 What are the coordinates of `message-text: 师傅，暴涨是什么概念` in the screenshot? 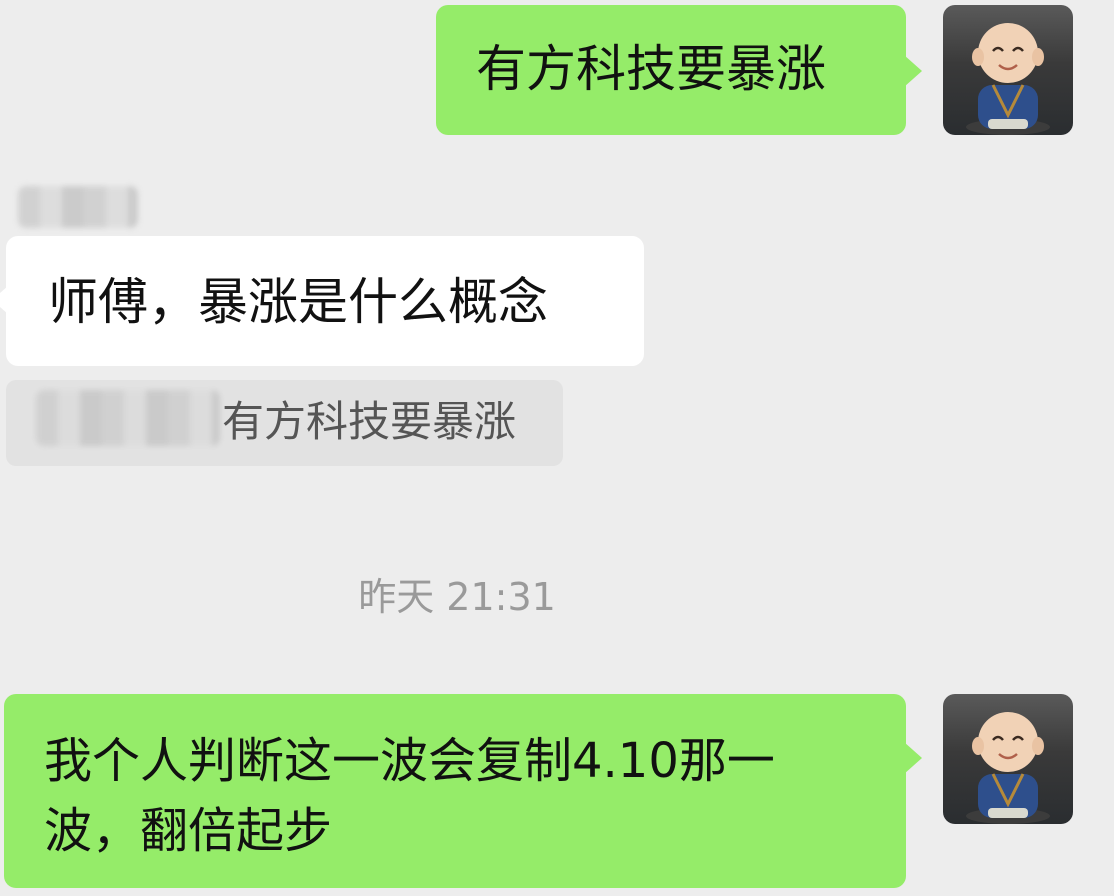 It's located at (298, 302).